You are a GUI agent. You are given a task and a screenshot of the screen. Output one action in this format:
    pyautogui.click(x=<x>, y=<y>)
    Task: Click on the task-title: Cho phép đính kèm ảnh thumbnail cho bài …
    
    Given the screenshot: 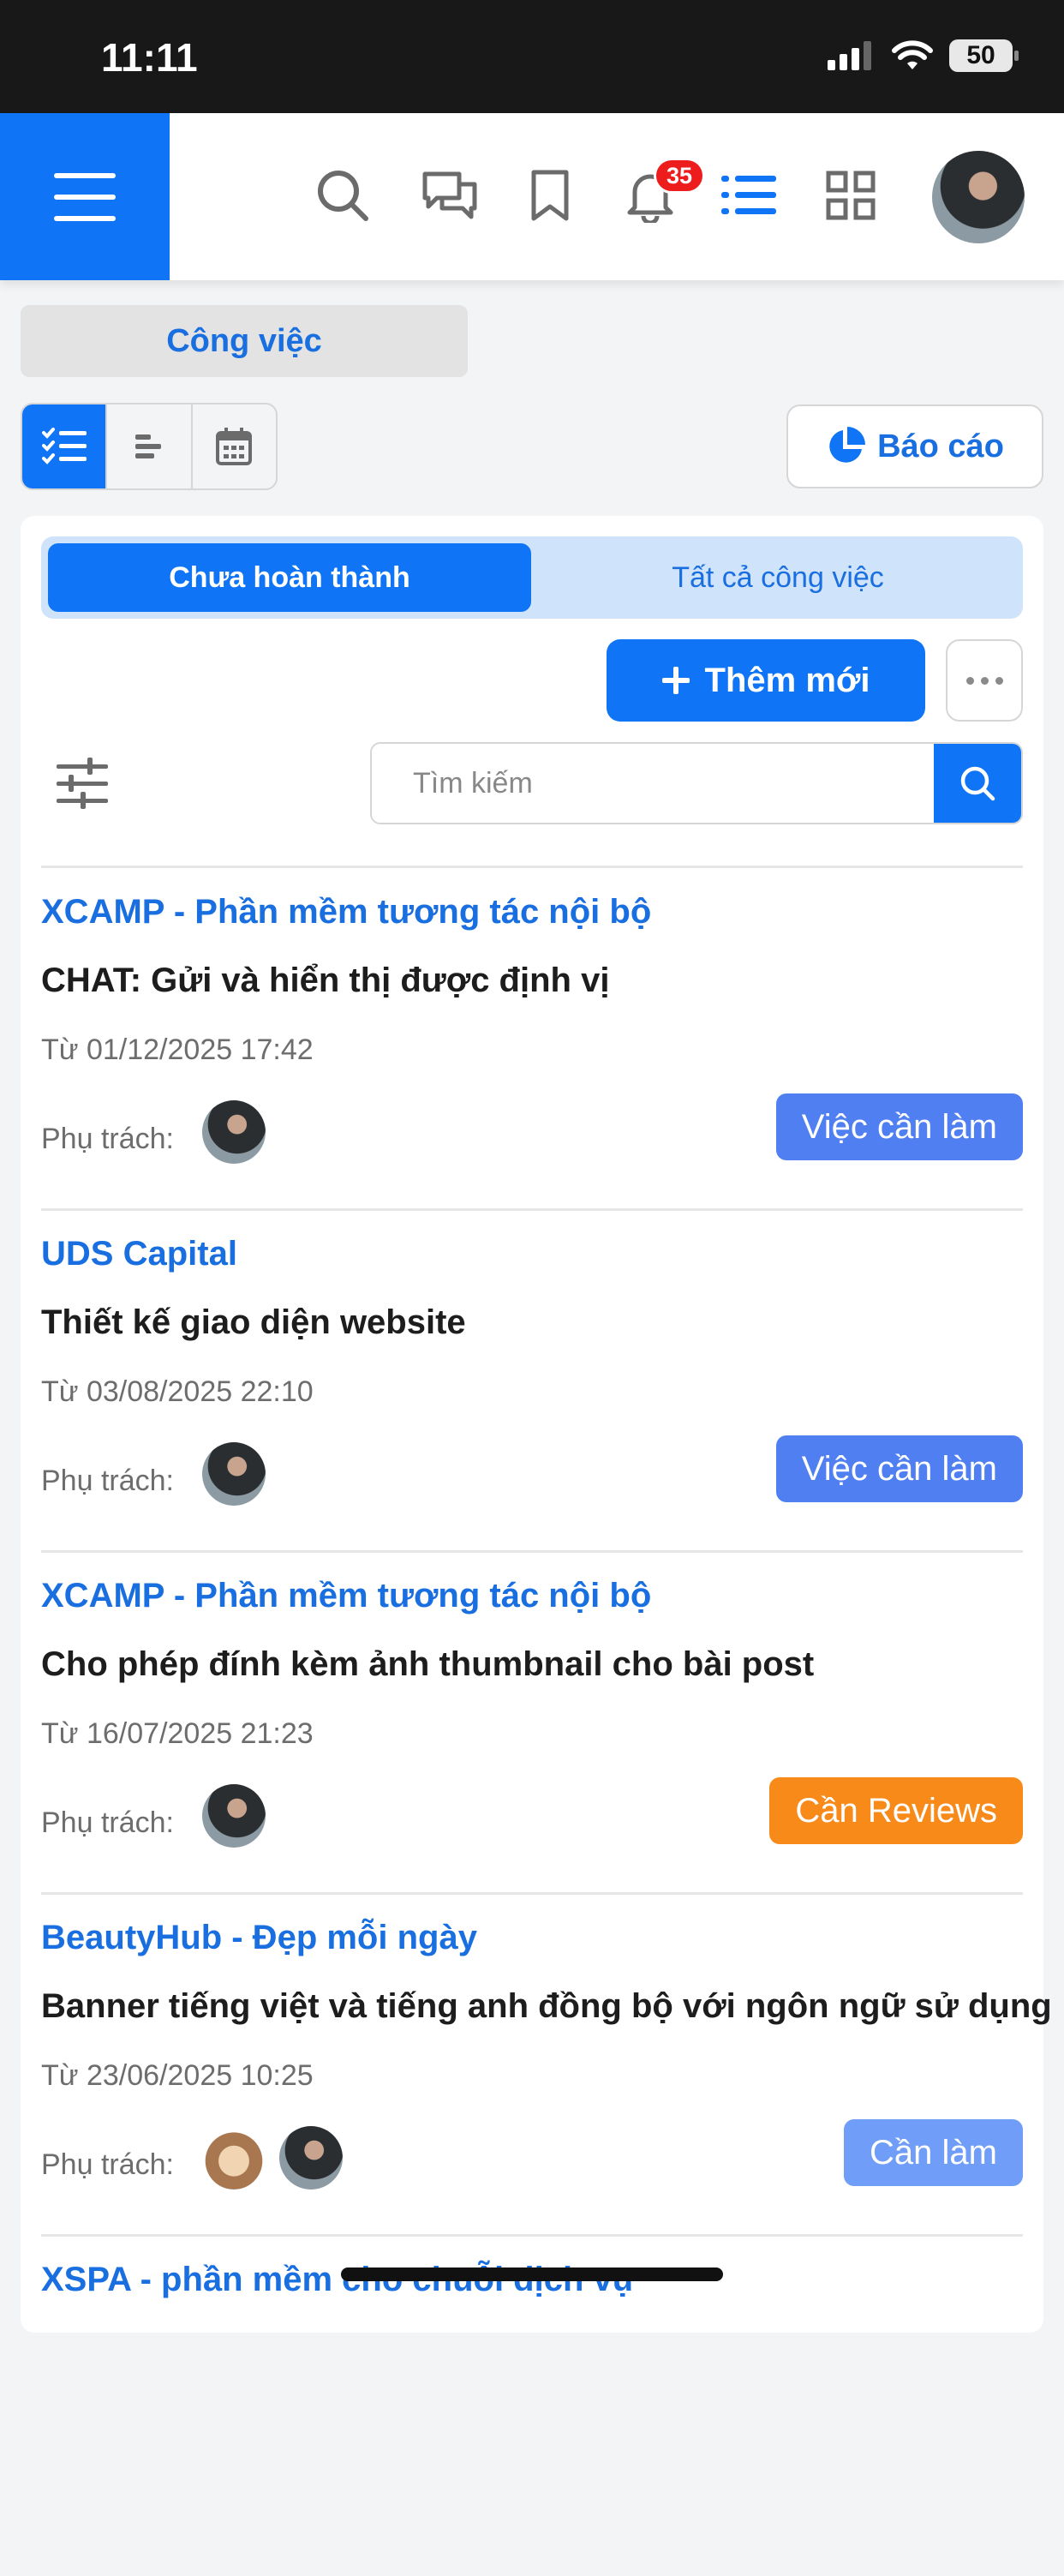 What is the action you would take?
    pyautogui.click(x=428, y=1664)
    